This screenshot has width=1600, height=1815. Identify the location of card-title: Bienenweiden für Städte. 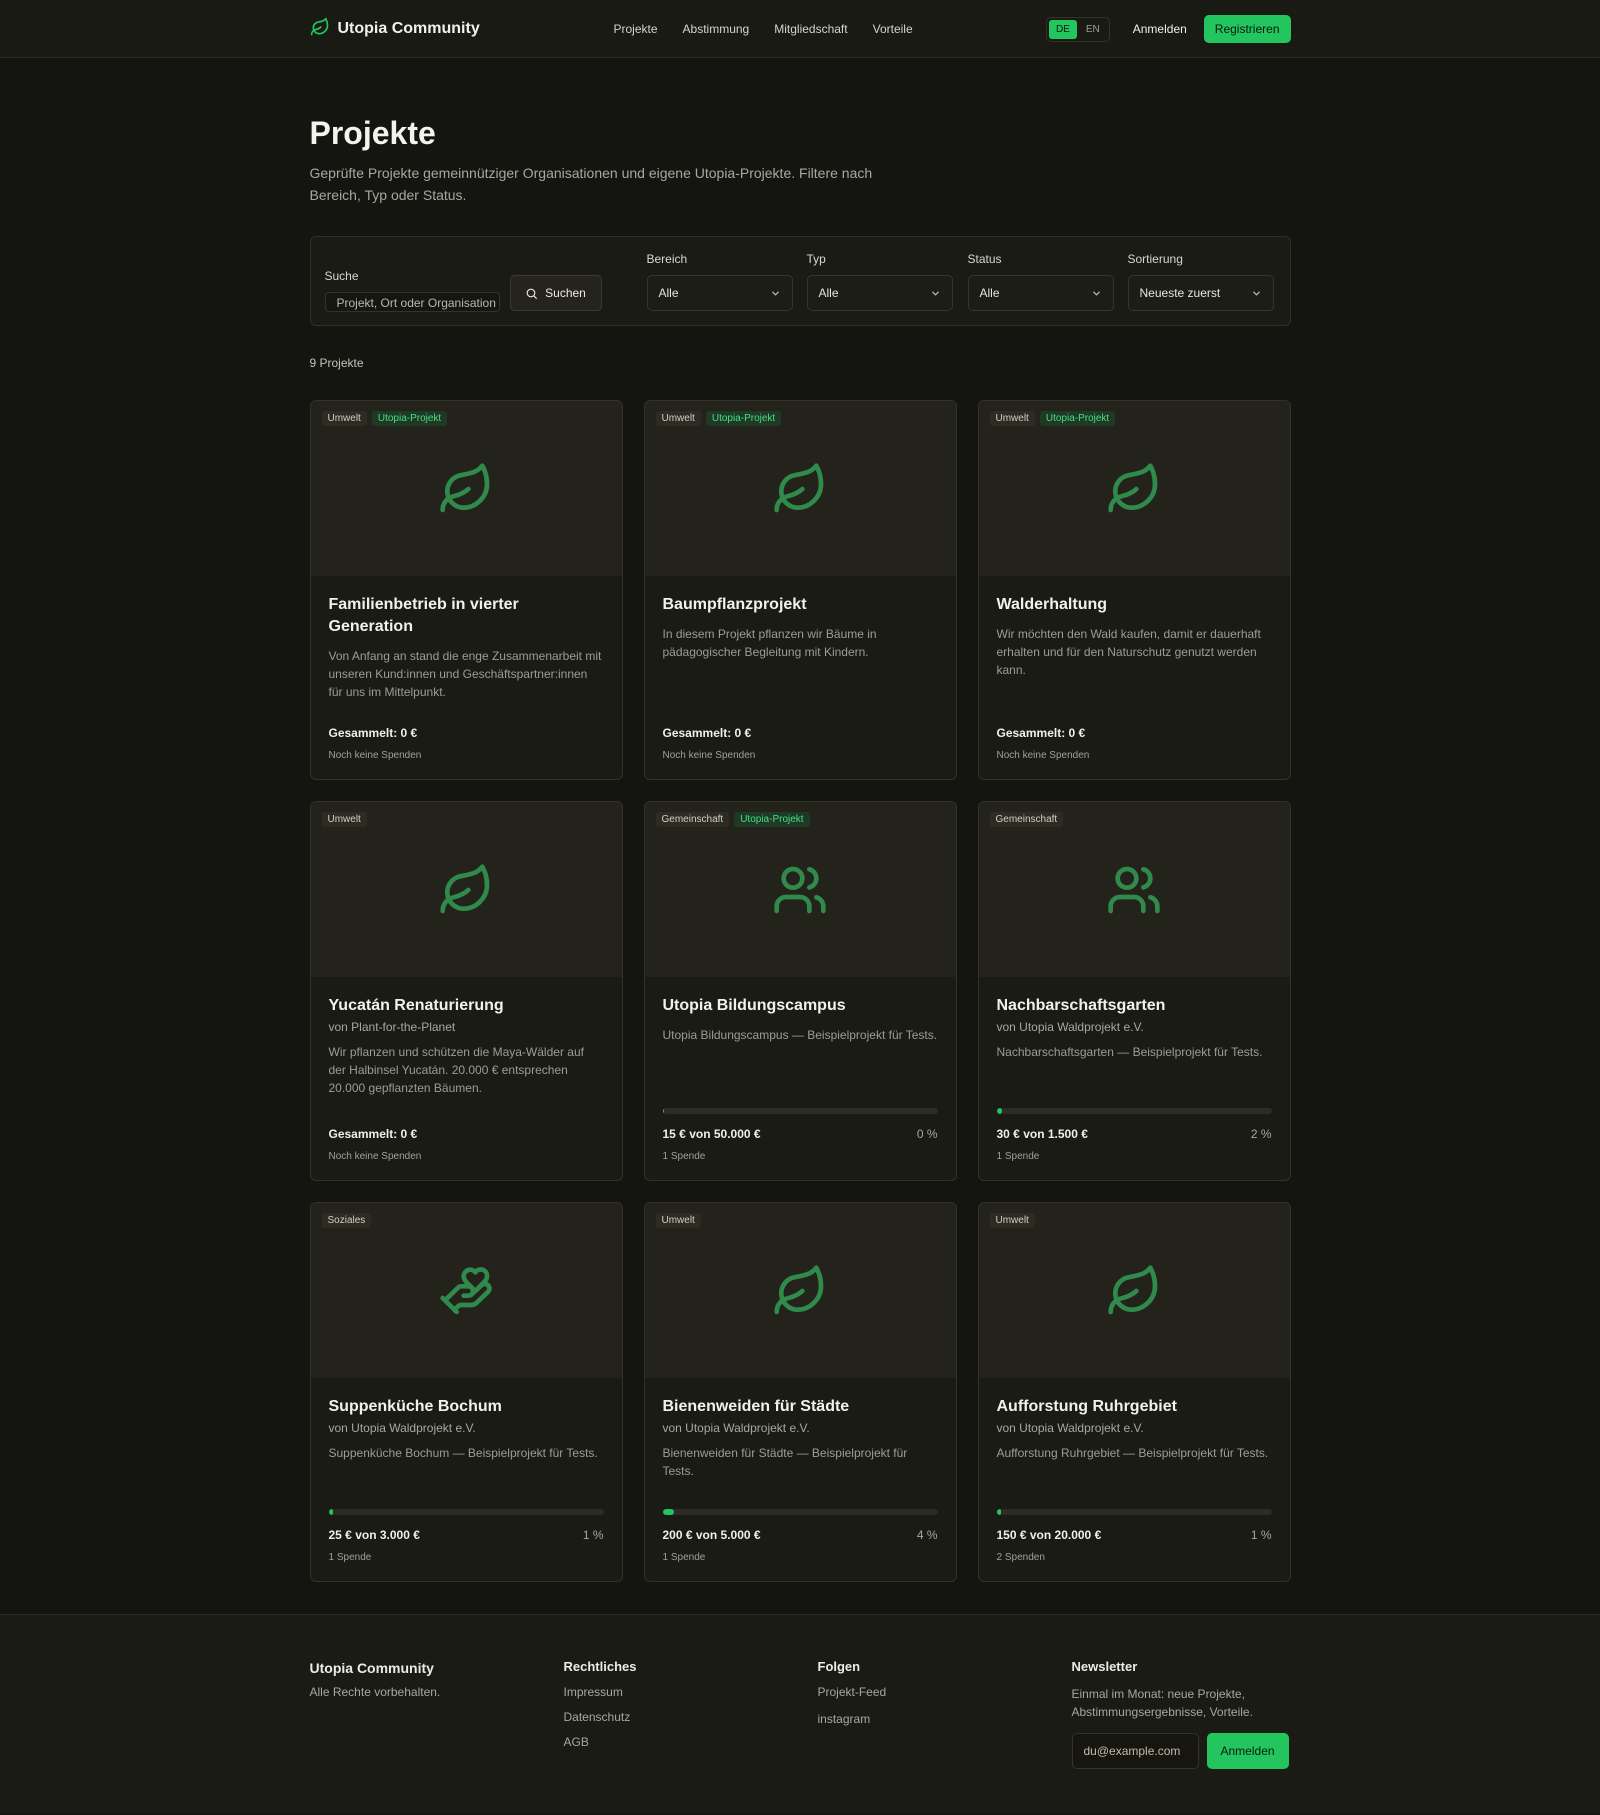
(800, 1407).